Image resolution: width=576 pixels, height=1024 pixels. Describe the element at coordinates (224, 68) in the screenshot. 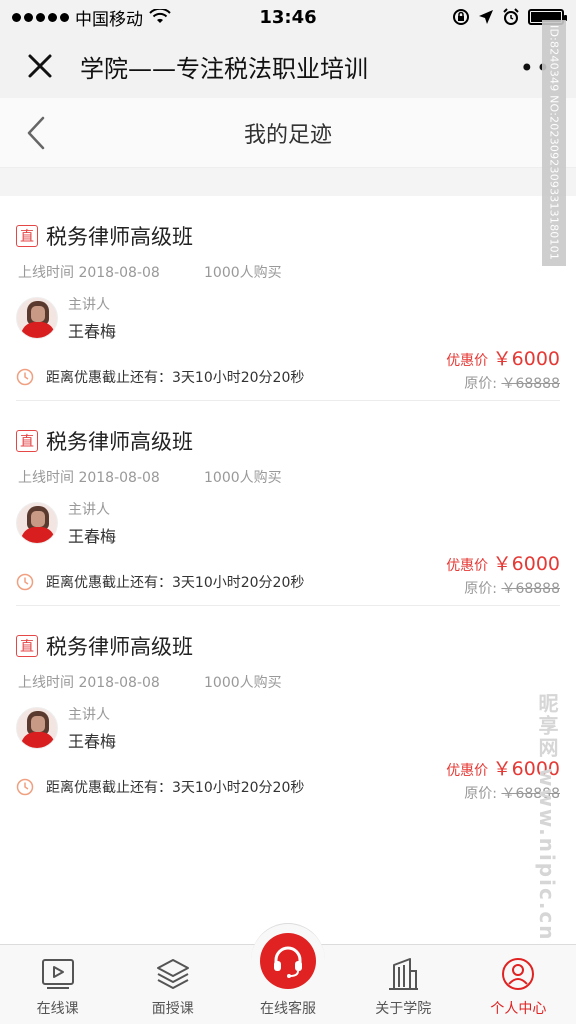

I see `nav-title: 学院——专注税法职业培训` at that location.